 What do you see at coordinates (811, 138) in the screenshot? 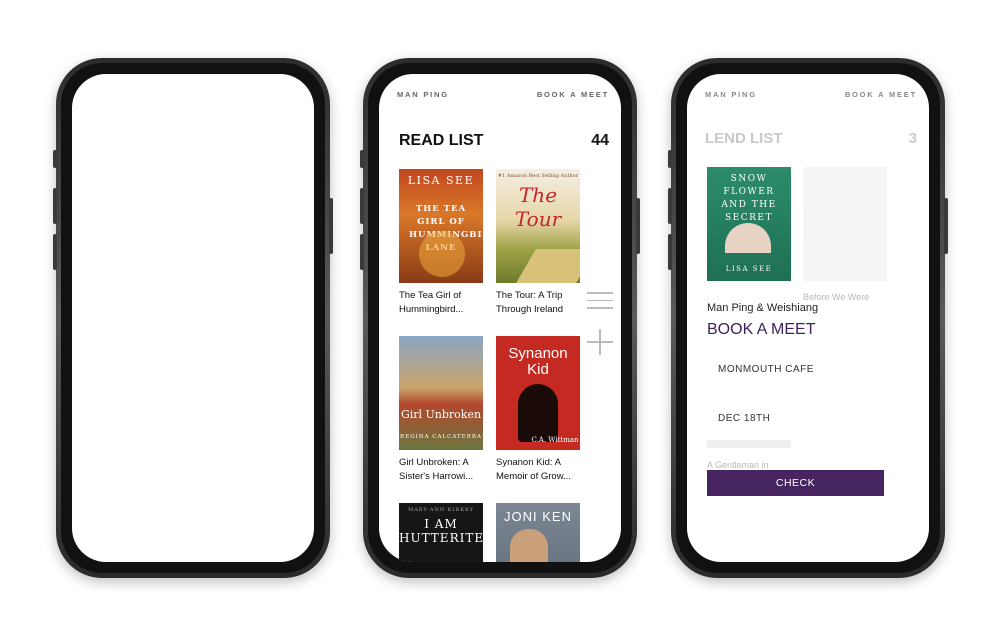
I see `lend-list-header: LEND LIST 3` at bounding box center [811, 138].